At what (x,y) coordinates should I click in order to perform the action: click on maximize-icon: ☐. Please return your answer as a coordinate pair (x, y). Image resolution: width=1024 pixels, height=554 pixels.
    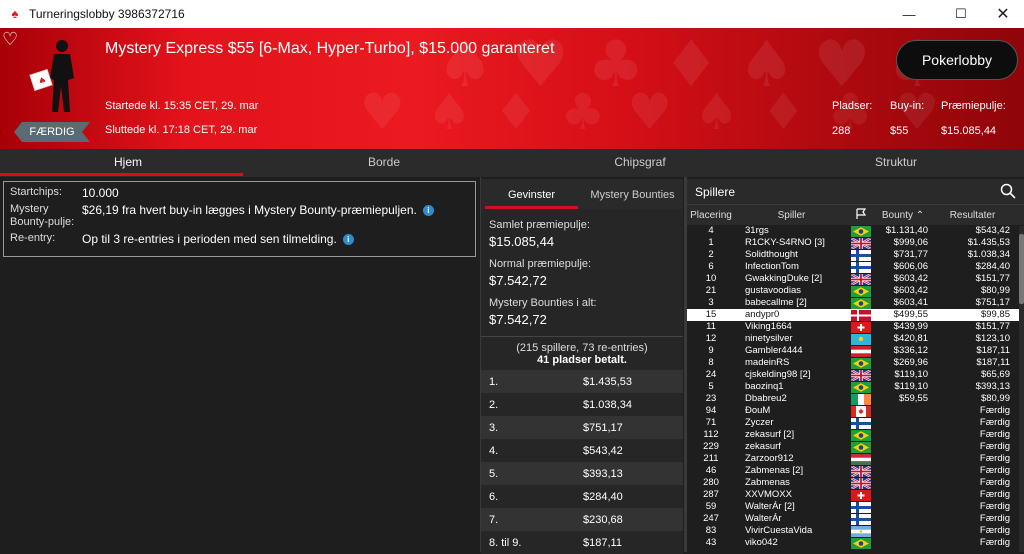
    Looking at the image, I should click on (961, 14).